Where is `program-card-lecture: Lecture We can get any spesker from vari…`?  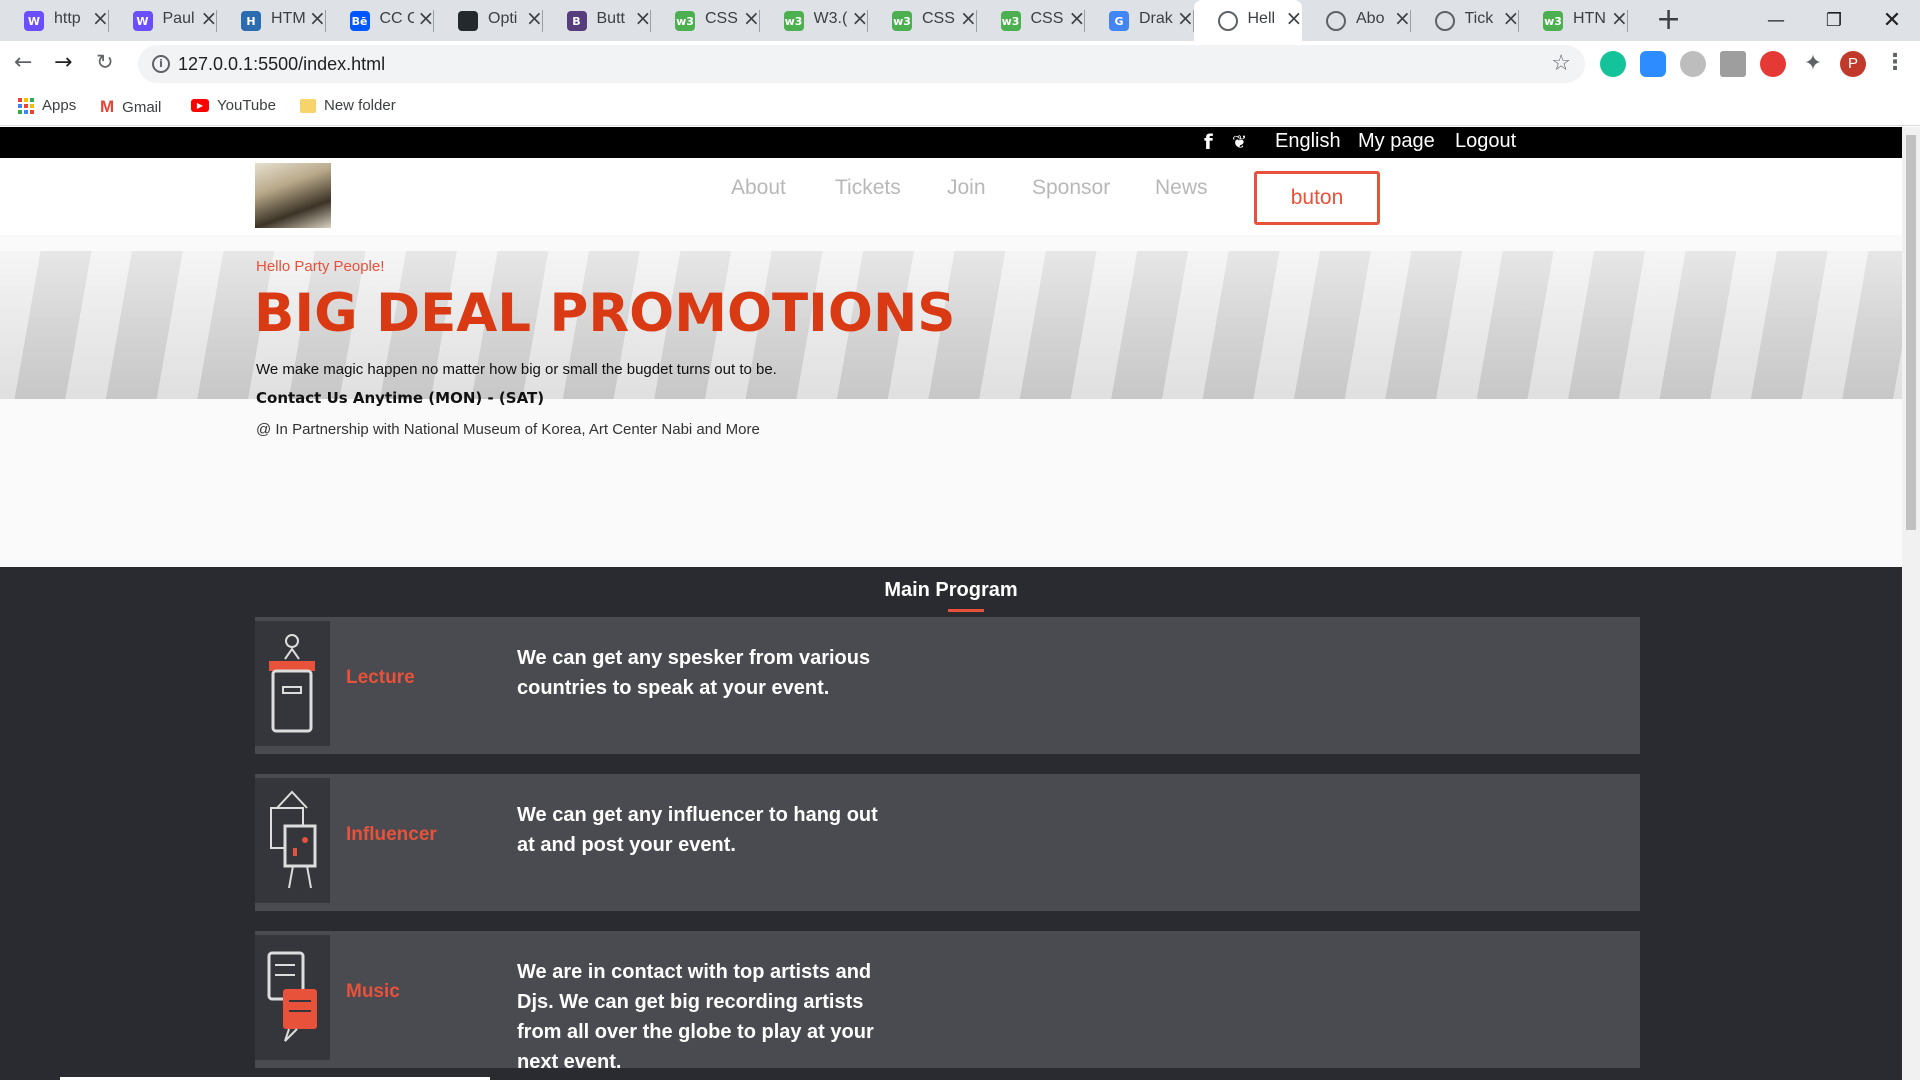 program-card-lecture: Lecture We can get any spesker from vari… is located at coordinates (947, 685).